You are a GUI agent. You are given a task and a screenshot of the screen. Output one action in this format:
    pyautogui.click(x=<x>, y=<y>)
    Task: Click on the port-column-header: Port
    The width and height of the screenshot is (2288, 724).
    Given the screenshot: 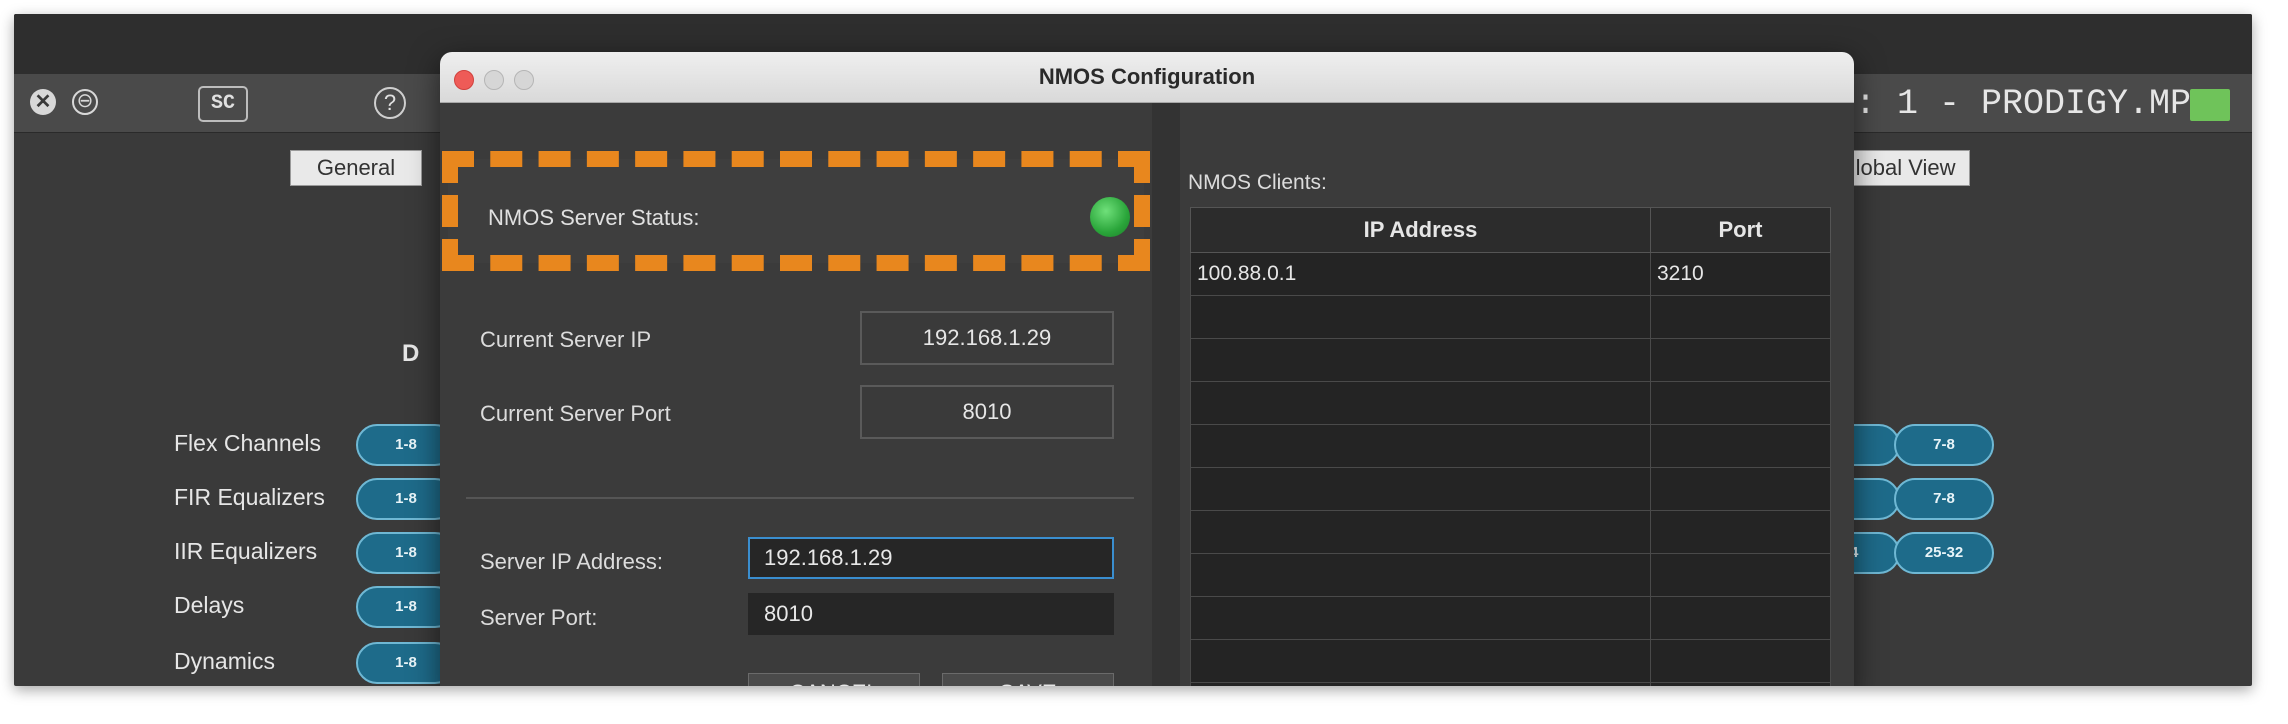 What is the action you would take?
    pyautogui.click(x=1740, y=230)
    